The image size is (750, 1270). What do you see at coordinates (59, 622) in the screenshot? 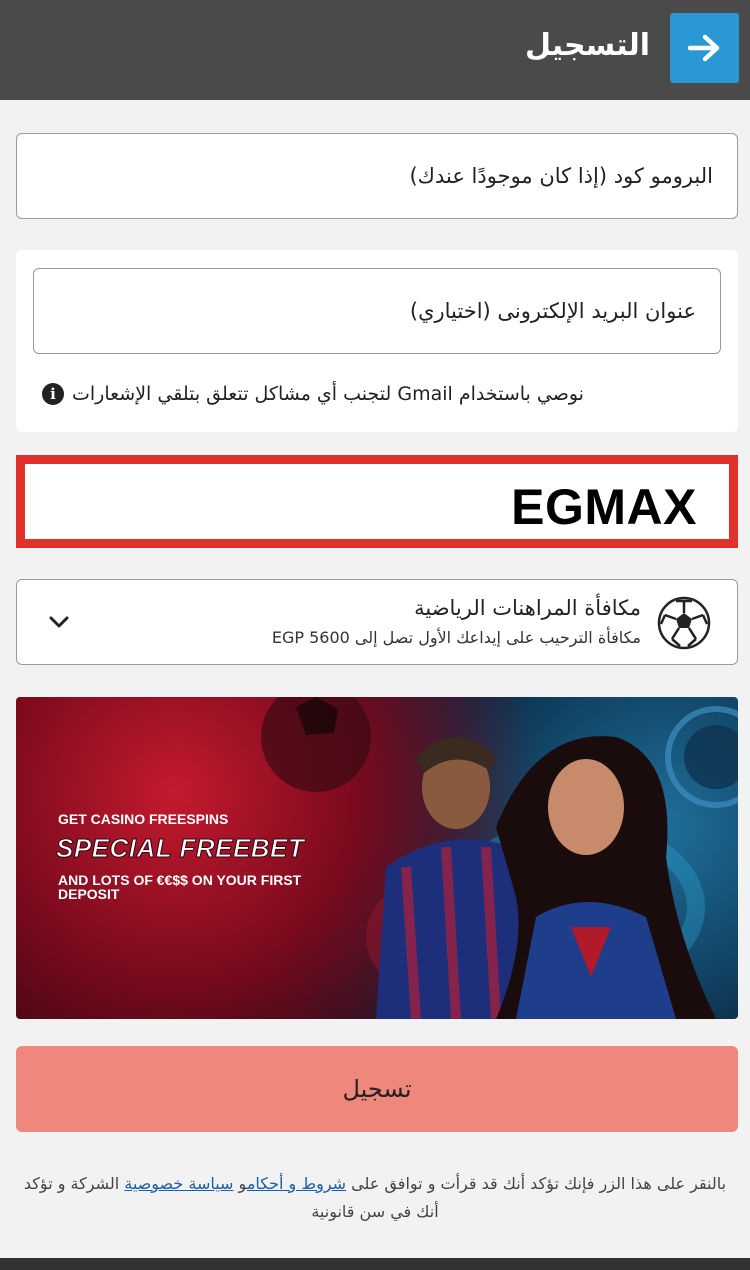
I see `chevron-down-icon` at bounding box center [59, 622].